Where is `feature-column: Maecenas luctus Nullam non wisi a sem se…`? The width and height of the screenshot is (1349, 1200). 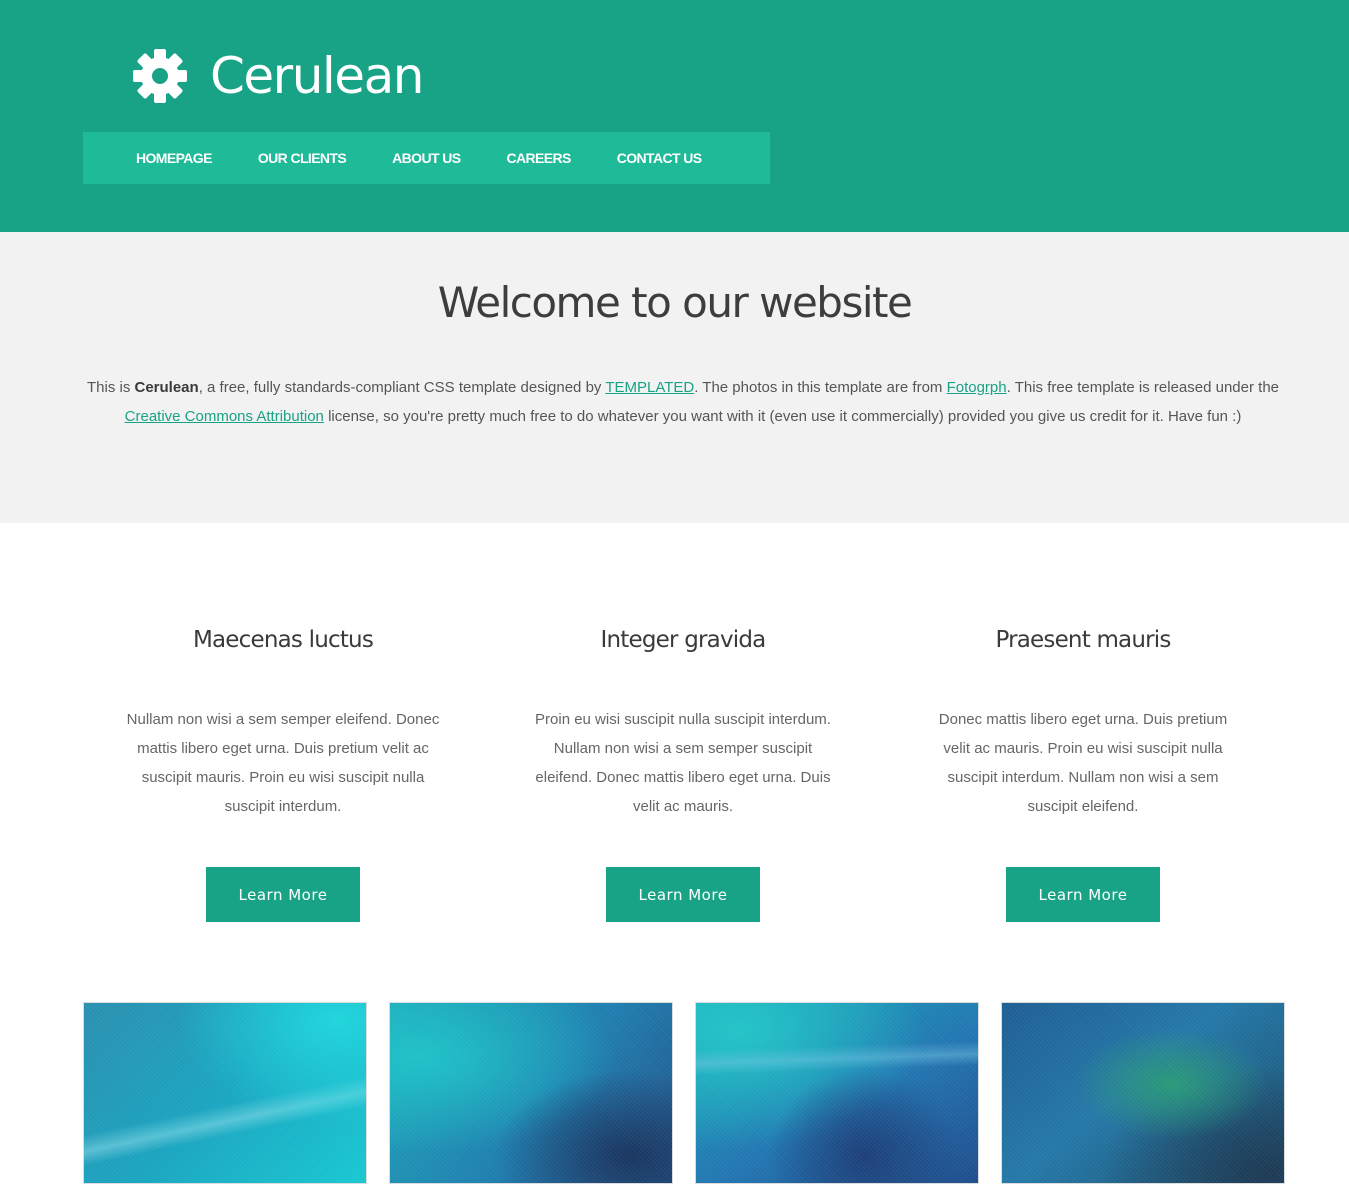 feature-column: Maecenas luctus Nullam non wisi a sem se… is located at coordinates (283, 761).